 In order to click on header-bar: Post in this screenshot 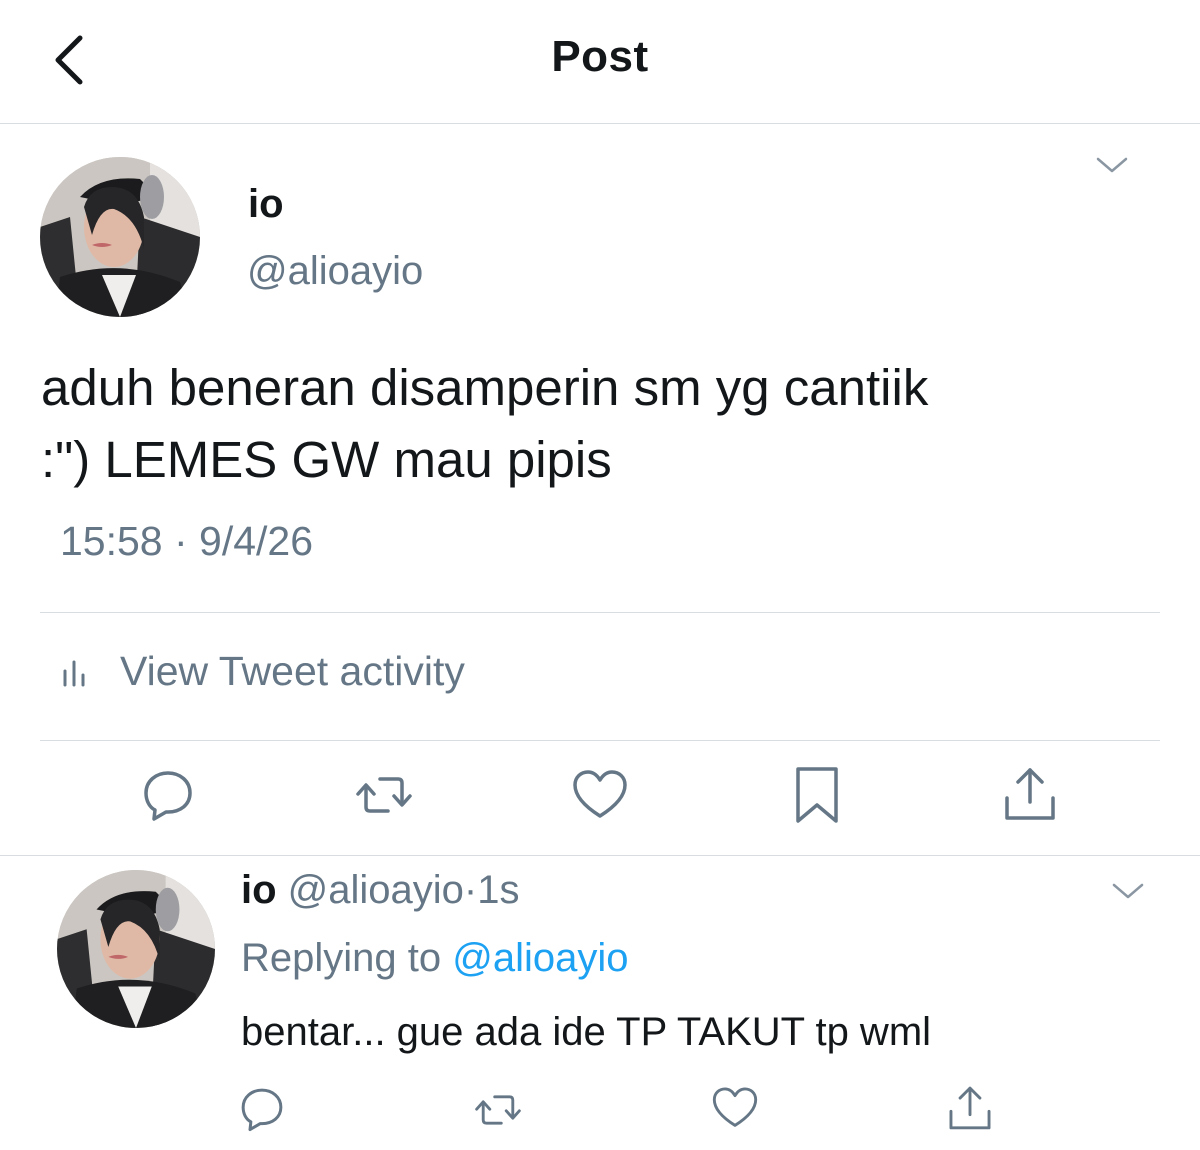, I will do `click(600, 62)`.